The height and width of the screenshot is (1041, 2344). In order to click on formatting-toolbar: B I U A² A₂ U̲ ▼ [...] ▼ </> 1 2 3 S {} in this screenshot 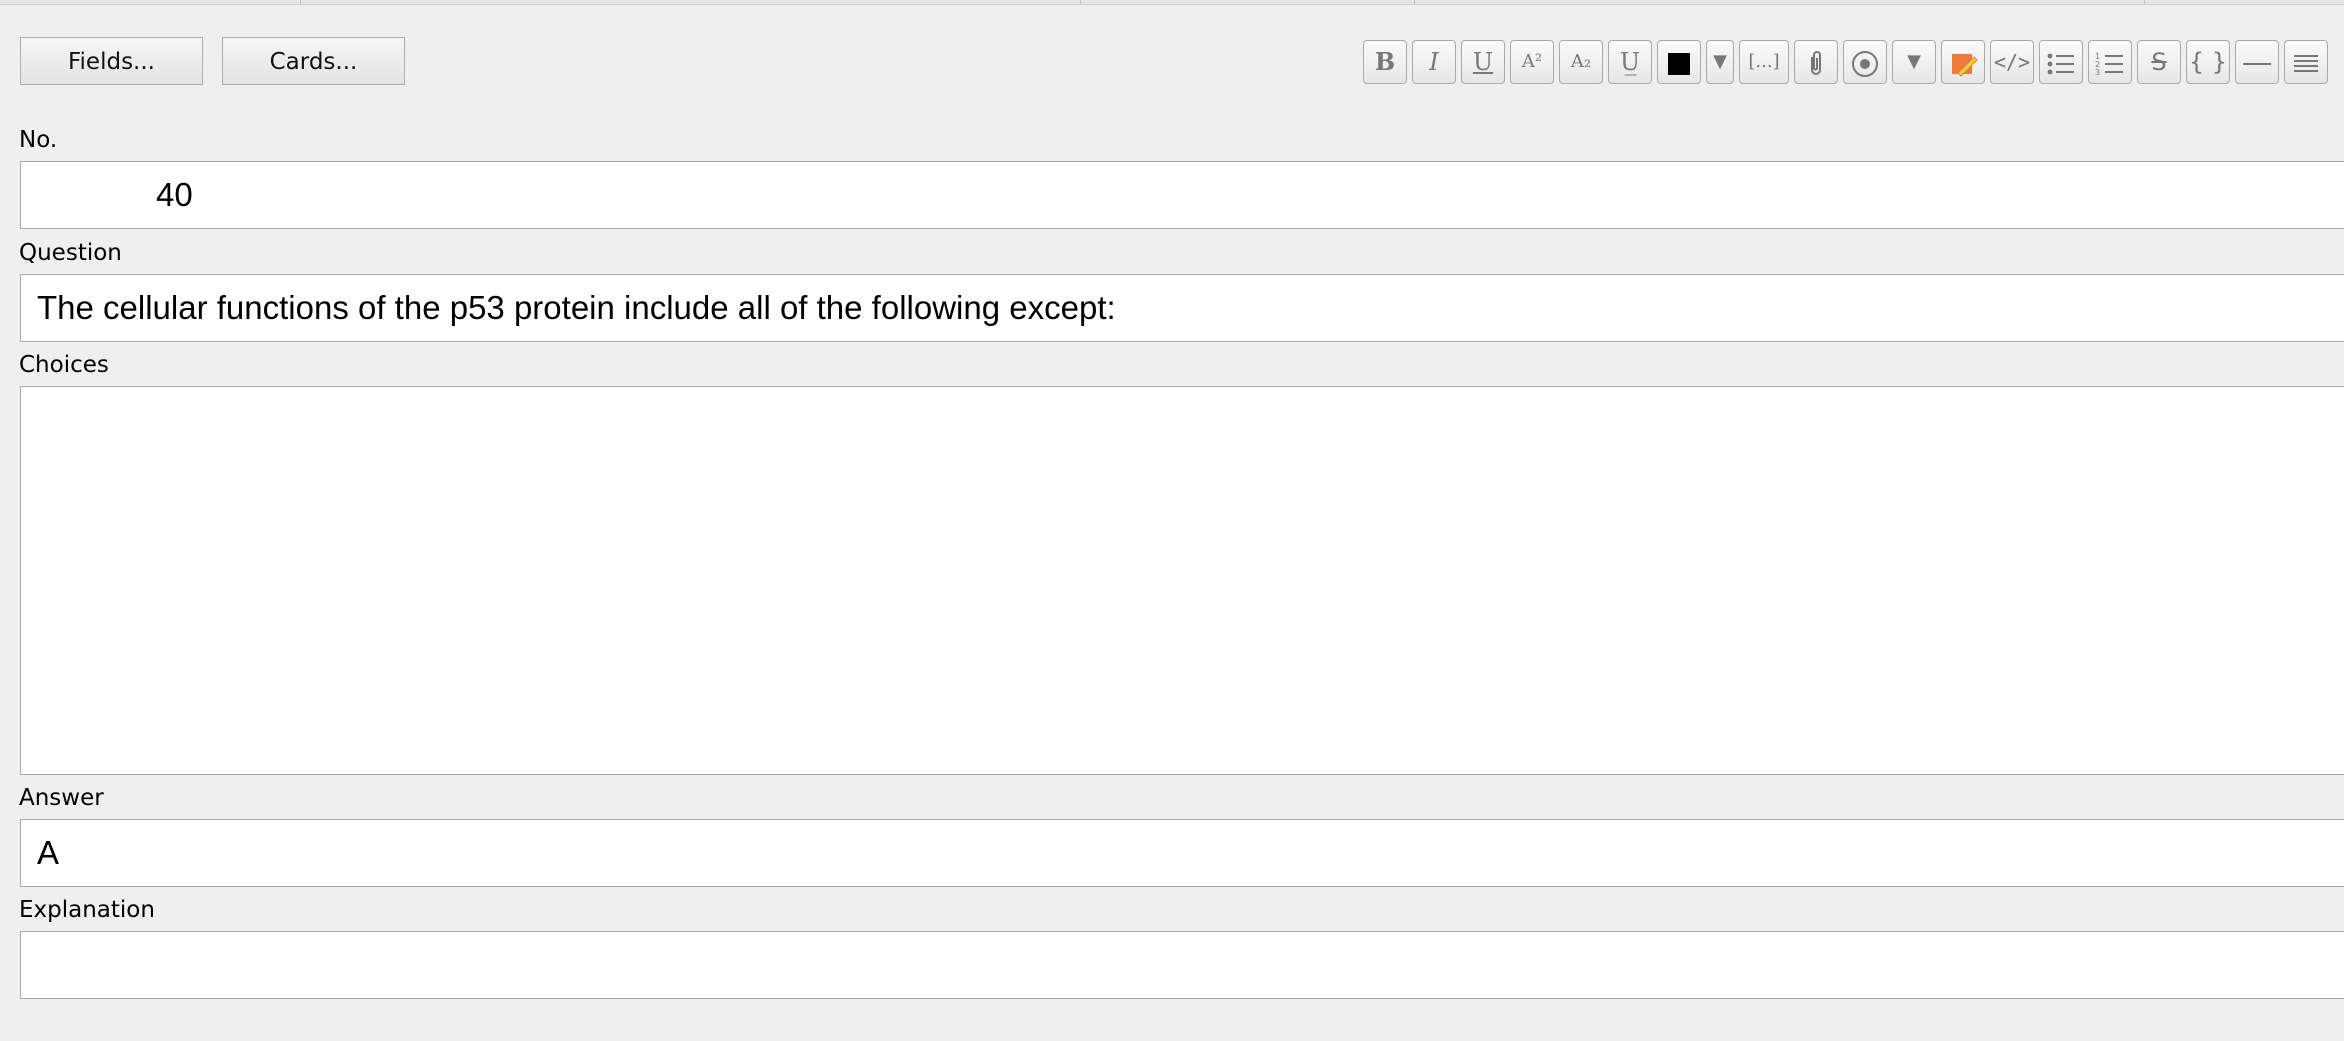, I will do `click(1853, 63)`.